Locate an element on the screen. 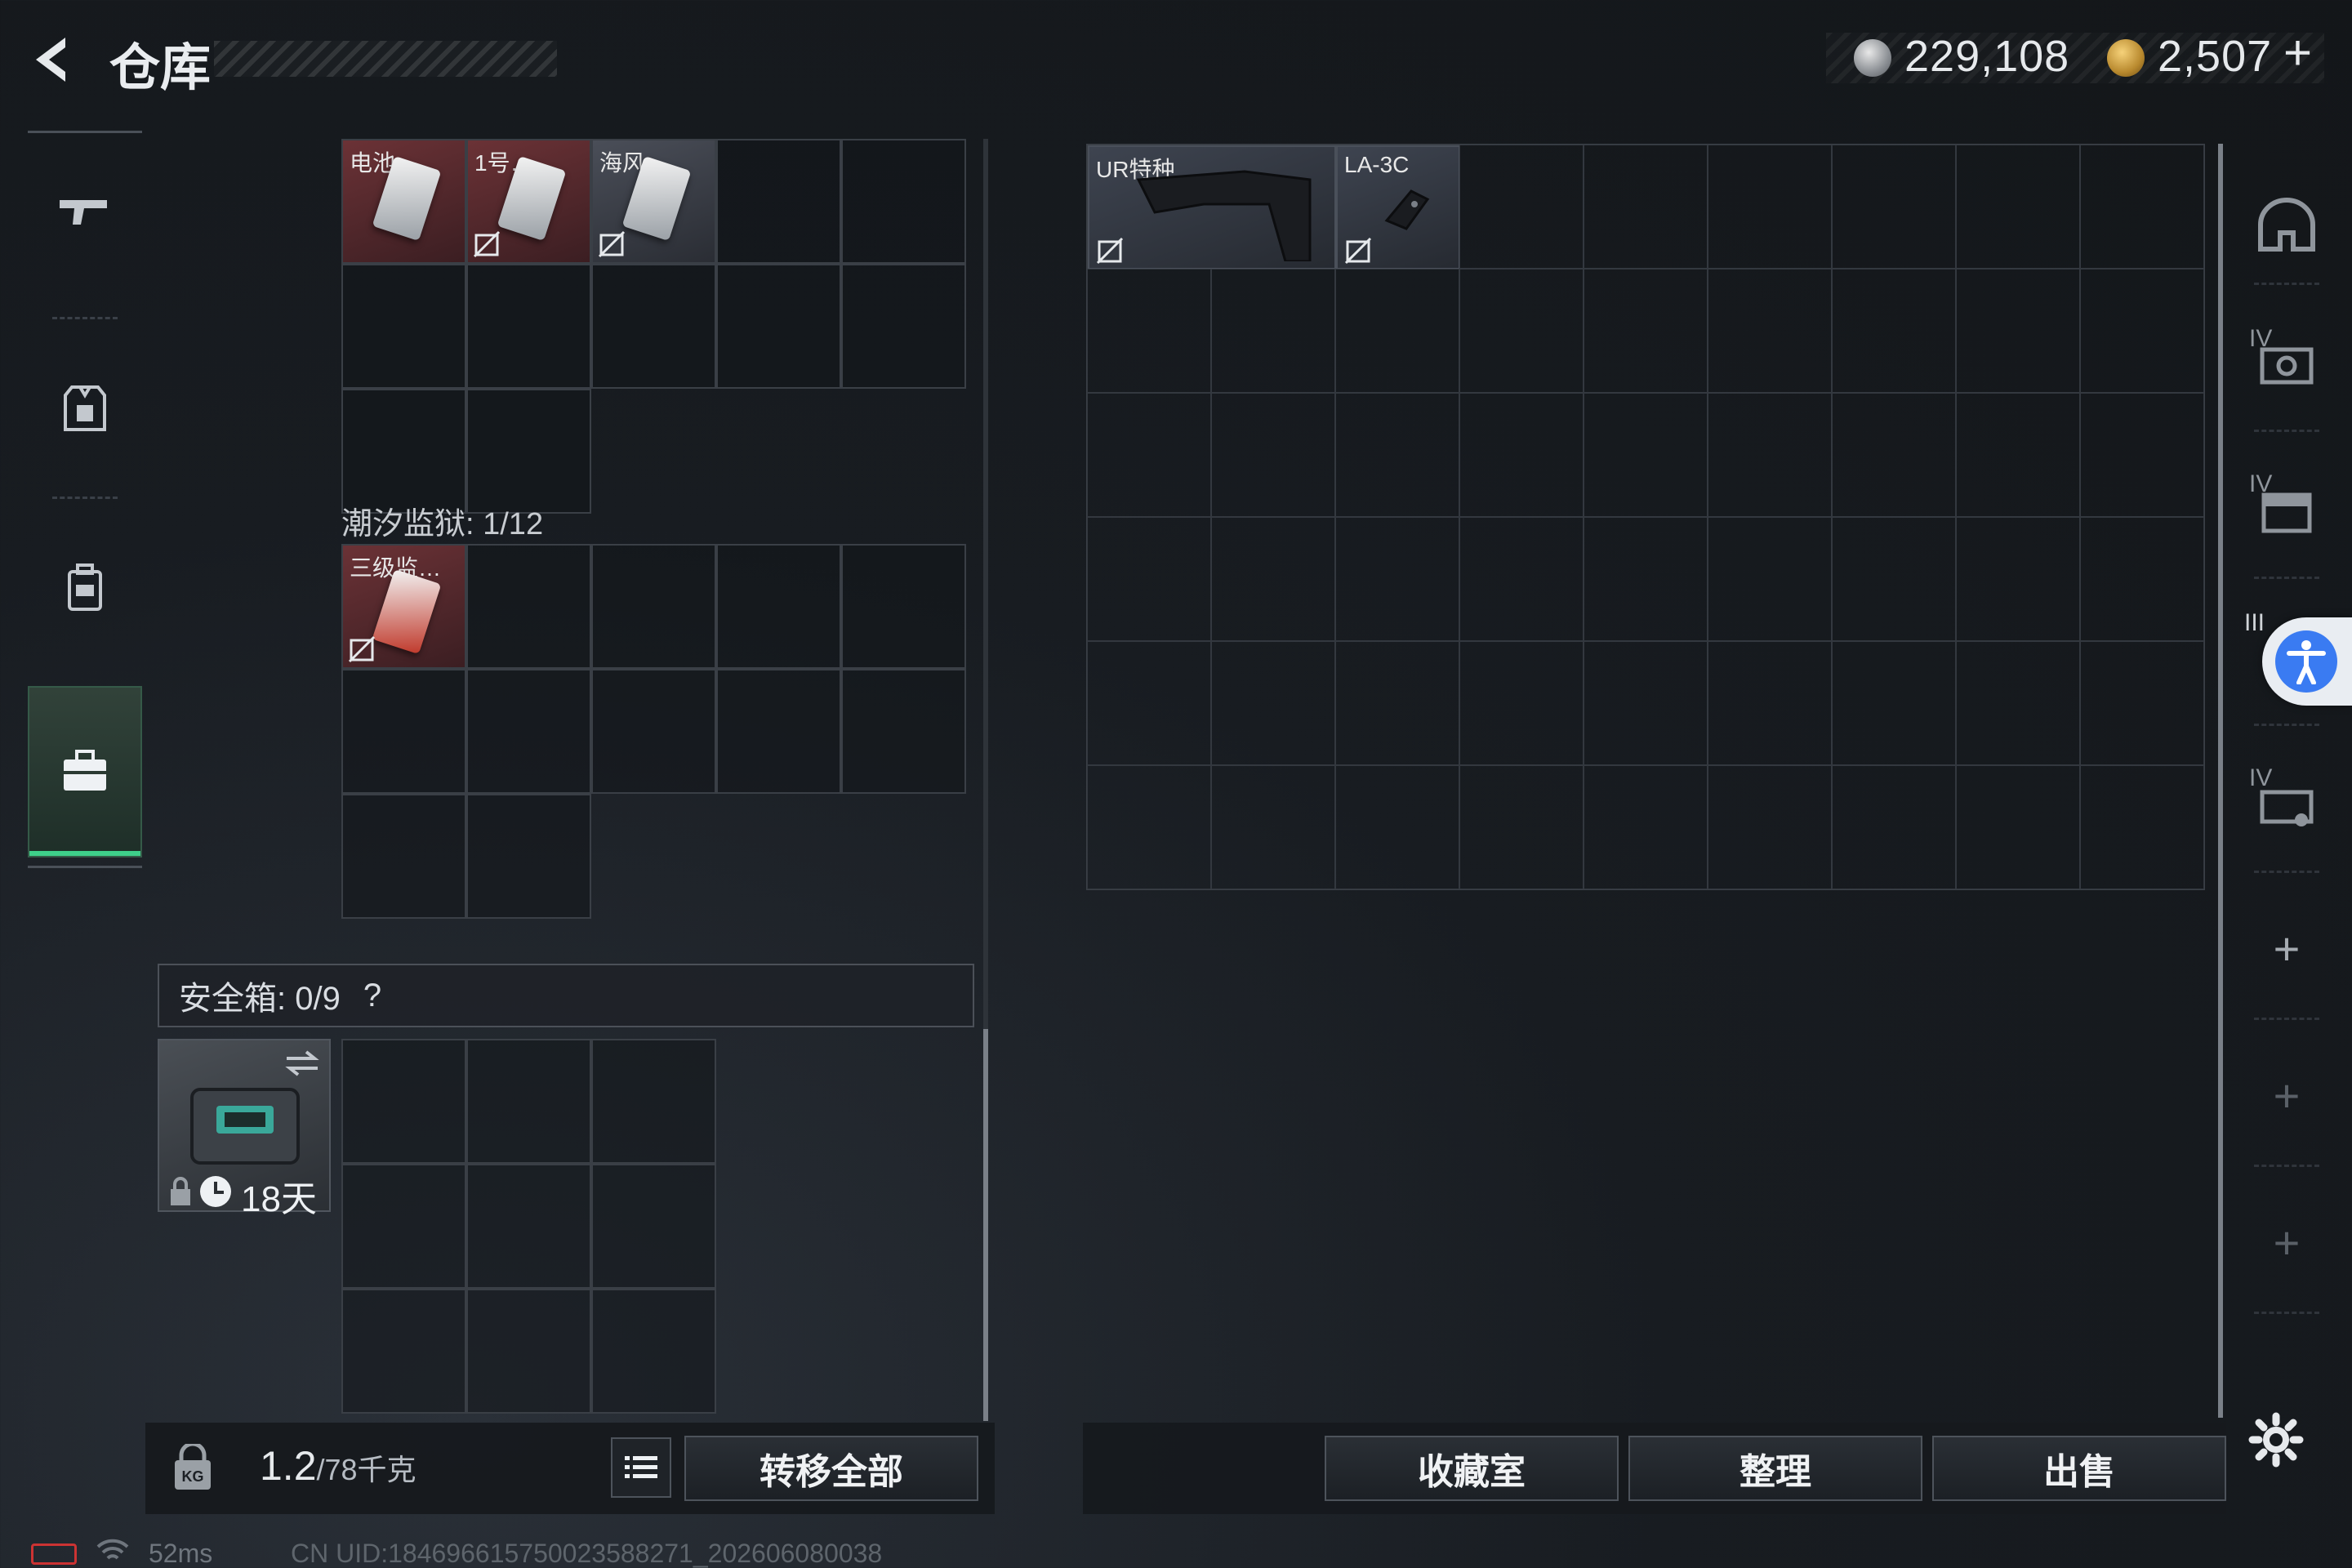  nav-item-weapons is located at coordinates (85, 212).